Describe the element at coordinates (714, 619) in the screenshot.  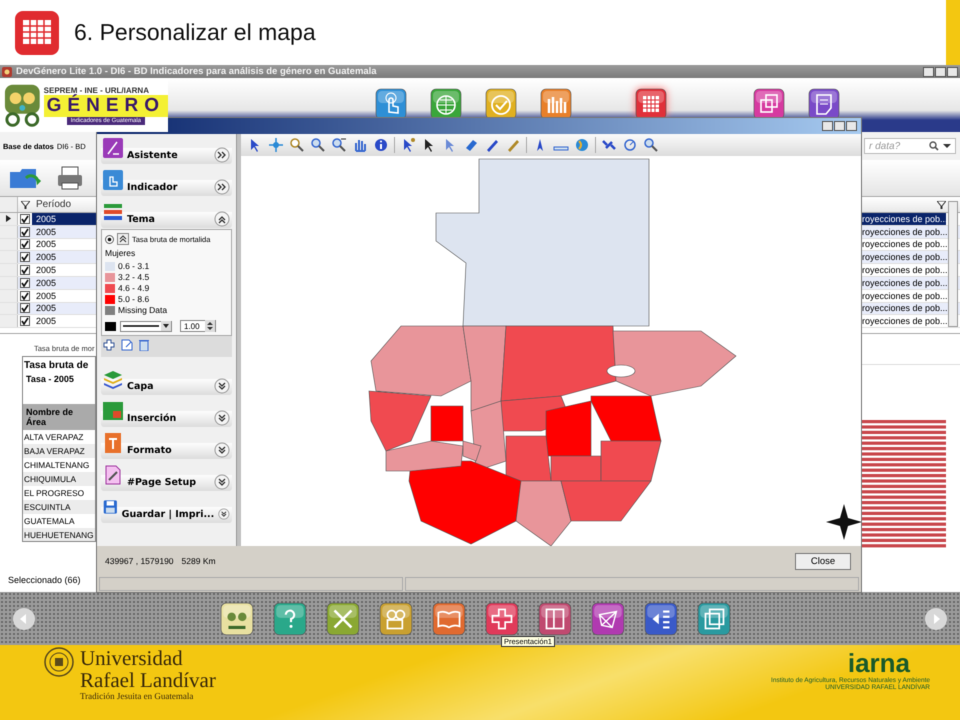
I see `pages-icon` at that location.